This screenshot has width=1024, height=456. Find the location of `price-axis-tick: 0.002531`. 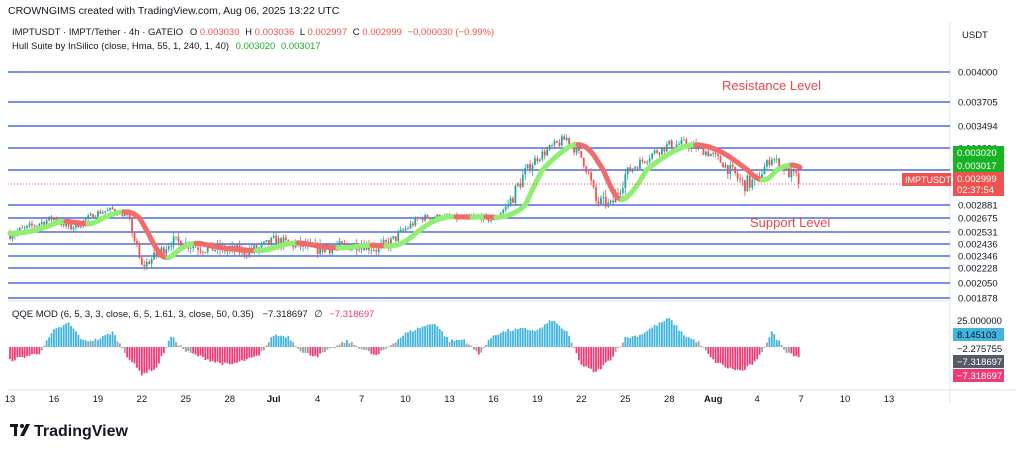

price-axis-tick: 0.002531 is located at coordinates (978, 233).